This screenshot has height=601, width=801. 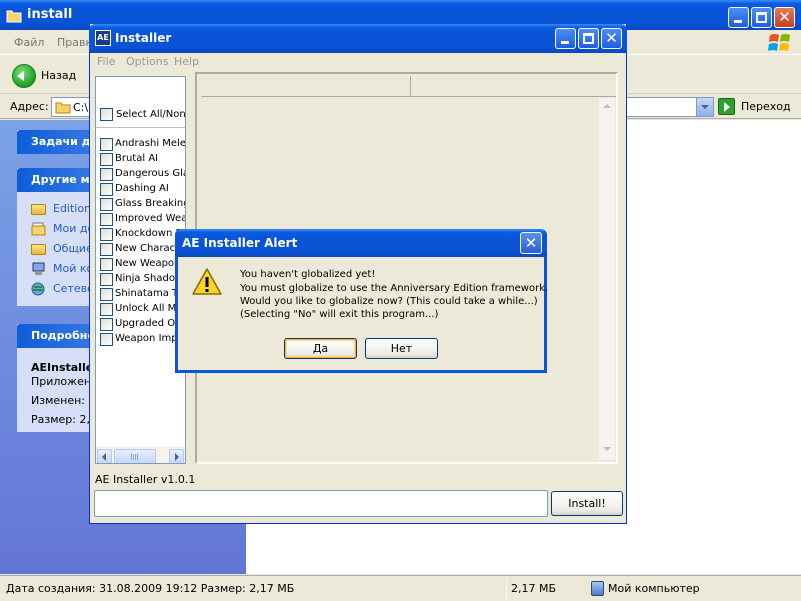 I want to click on installer-menubar: File Options Help, so click(x=358, y=63).